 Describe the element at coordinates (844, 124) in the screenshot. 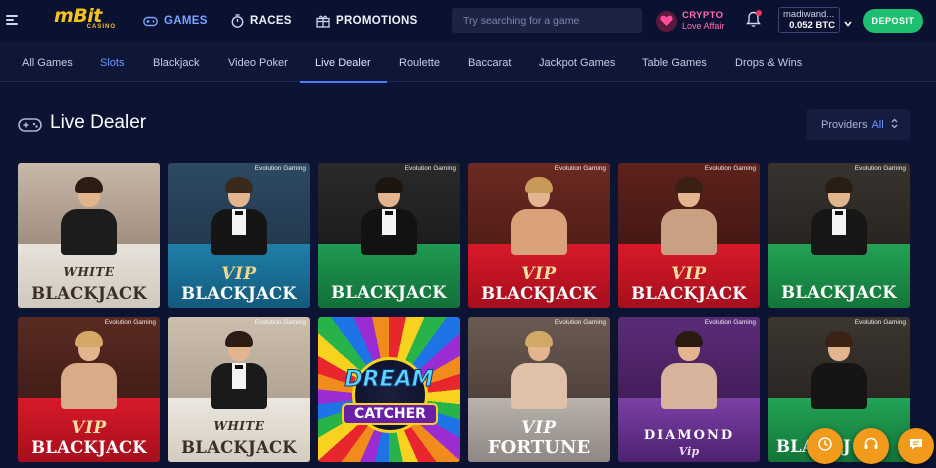

I see `providers-label: Providers` at that location.